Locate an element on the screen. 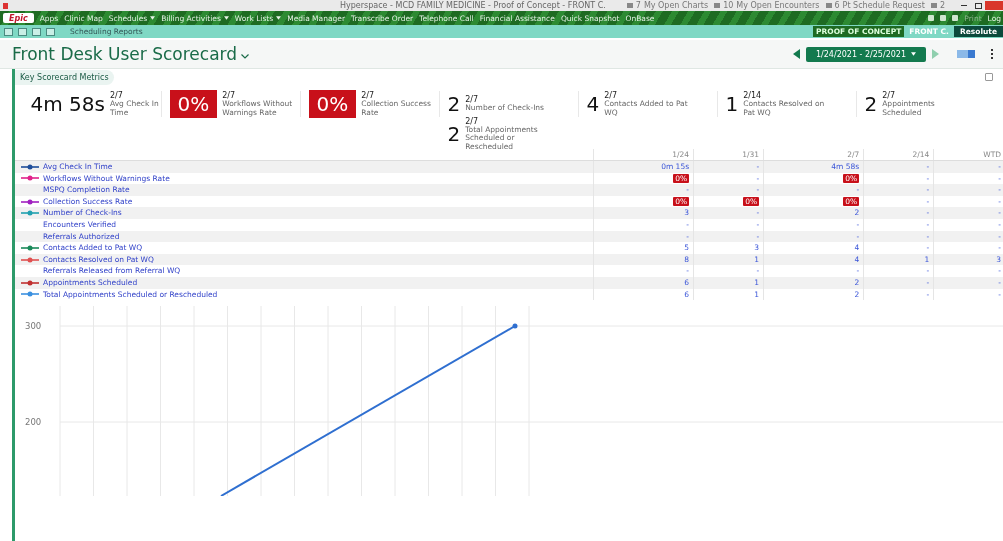 This screenshot has width=1003, height=541. axis-label: 200 is located at coordinates (33, 422).